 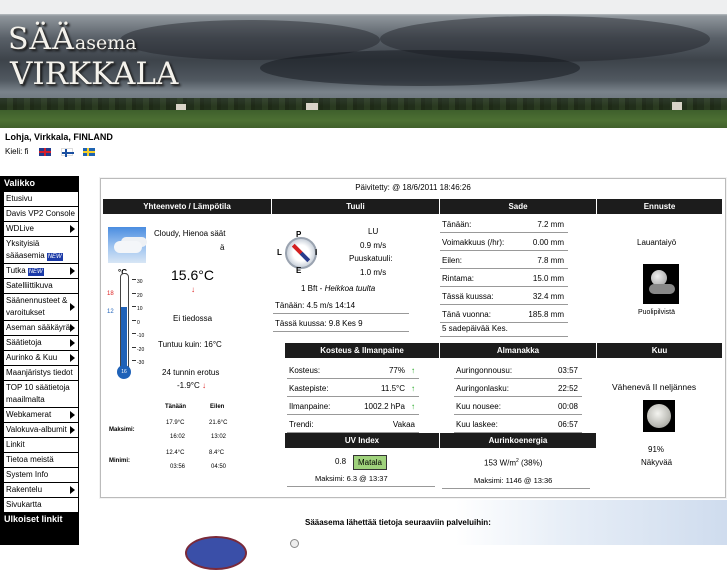 I want to click on solar-max: Maksimi: 1146 @ 13:36, so click(x=513, y=480).